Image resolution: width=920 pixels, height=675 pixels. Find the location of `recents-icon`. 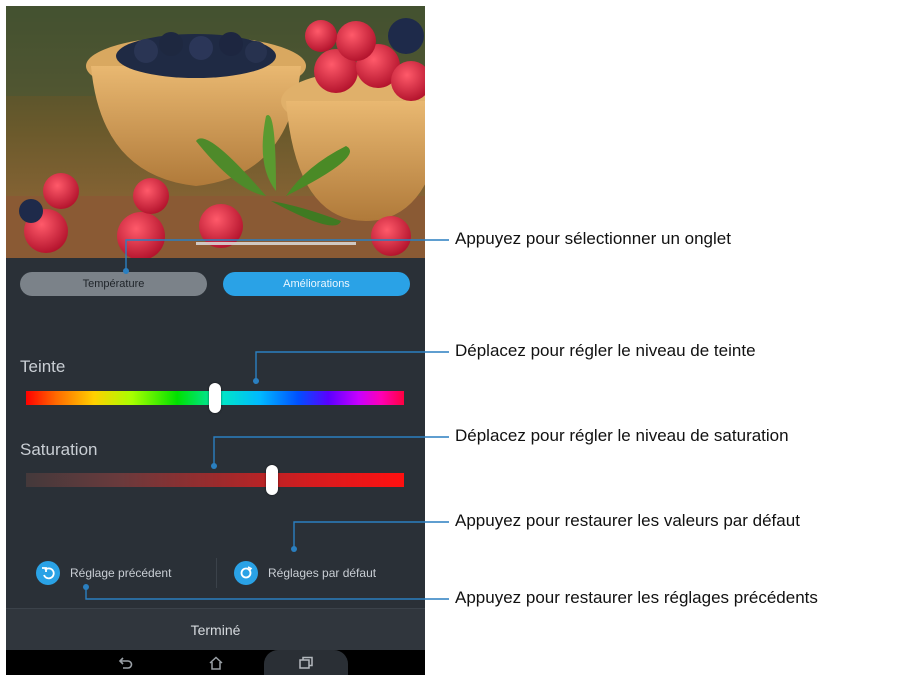

recents-icon is located at coordinates (306, 662).